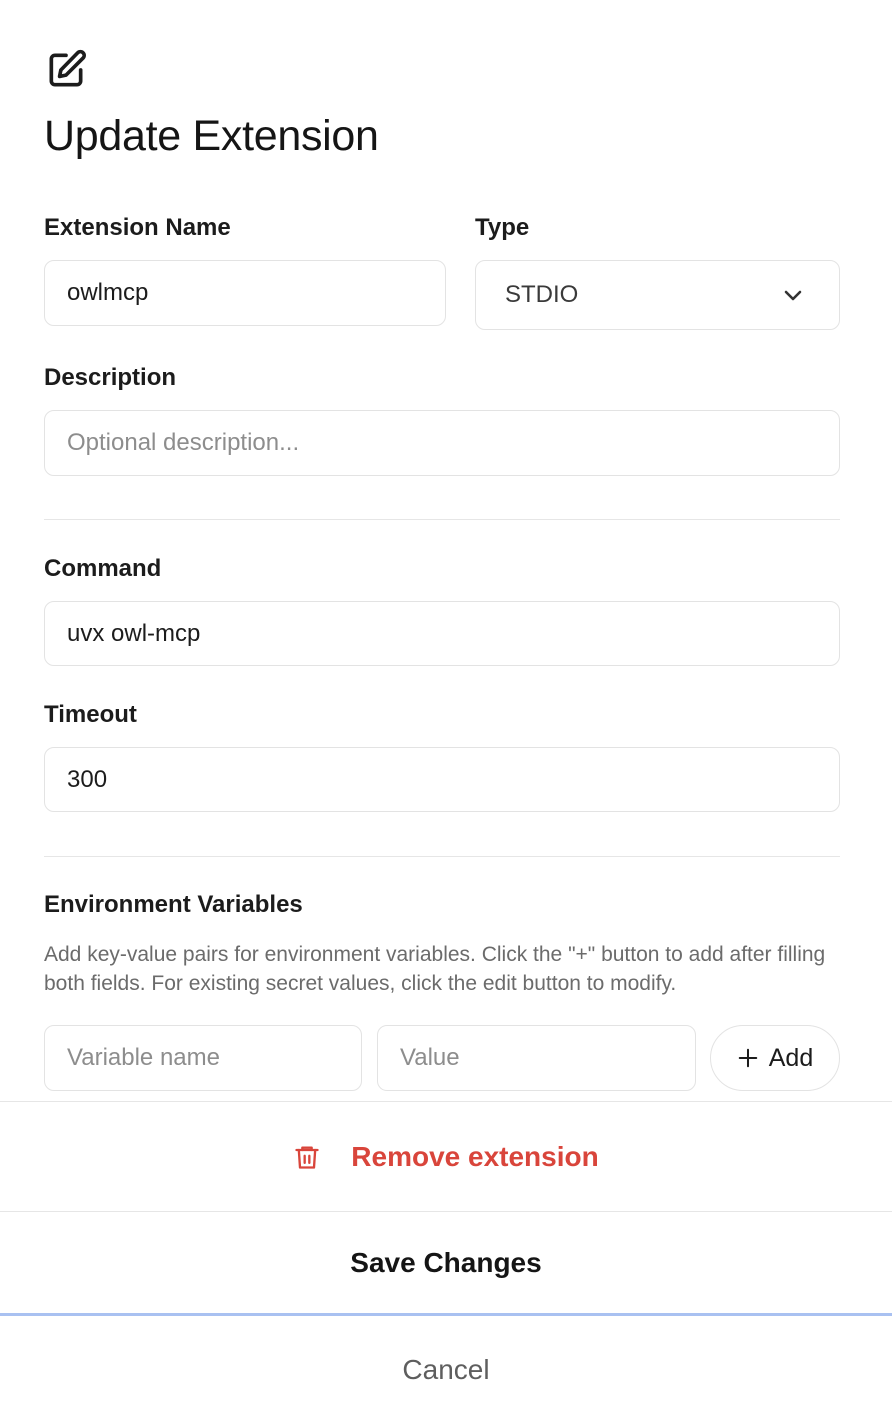 The image size is (892, 1424). I want to click on command-input: uvx owl-mcp, so click(442, 633).